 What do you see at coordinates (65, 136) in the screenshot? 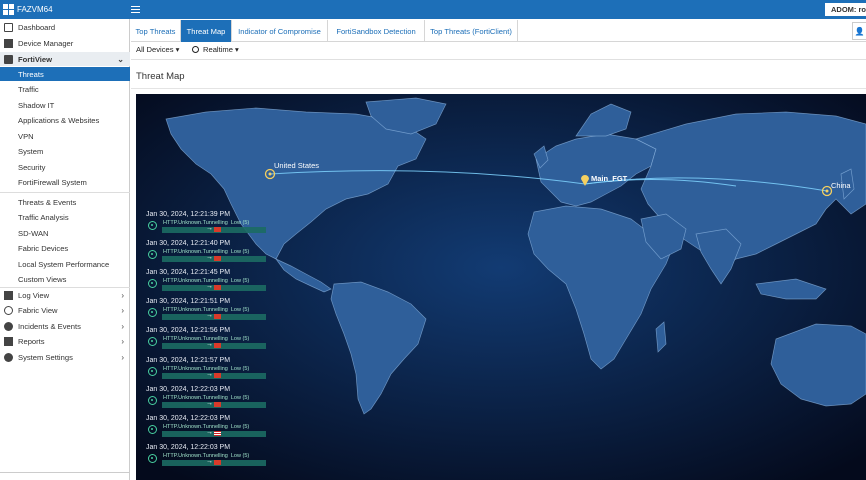
I see `sidebar-item-vpn: VPN` at bounding box center [65, 136].